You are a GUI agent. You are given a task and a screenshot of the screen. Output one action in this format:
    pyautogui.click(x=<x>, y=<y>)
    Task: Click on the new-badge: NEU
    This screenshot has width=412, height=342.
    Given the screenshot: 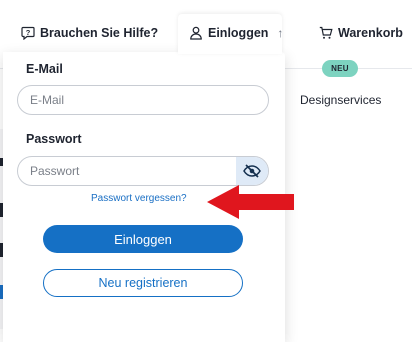 What is the action you would take?
    pyautogui.click(x=340, y=68)
    